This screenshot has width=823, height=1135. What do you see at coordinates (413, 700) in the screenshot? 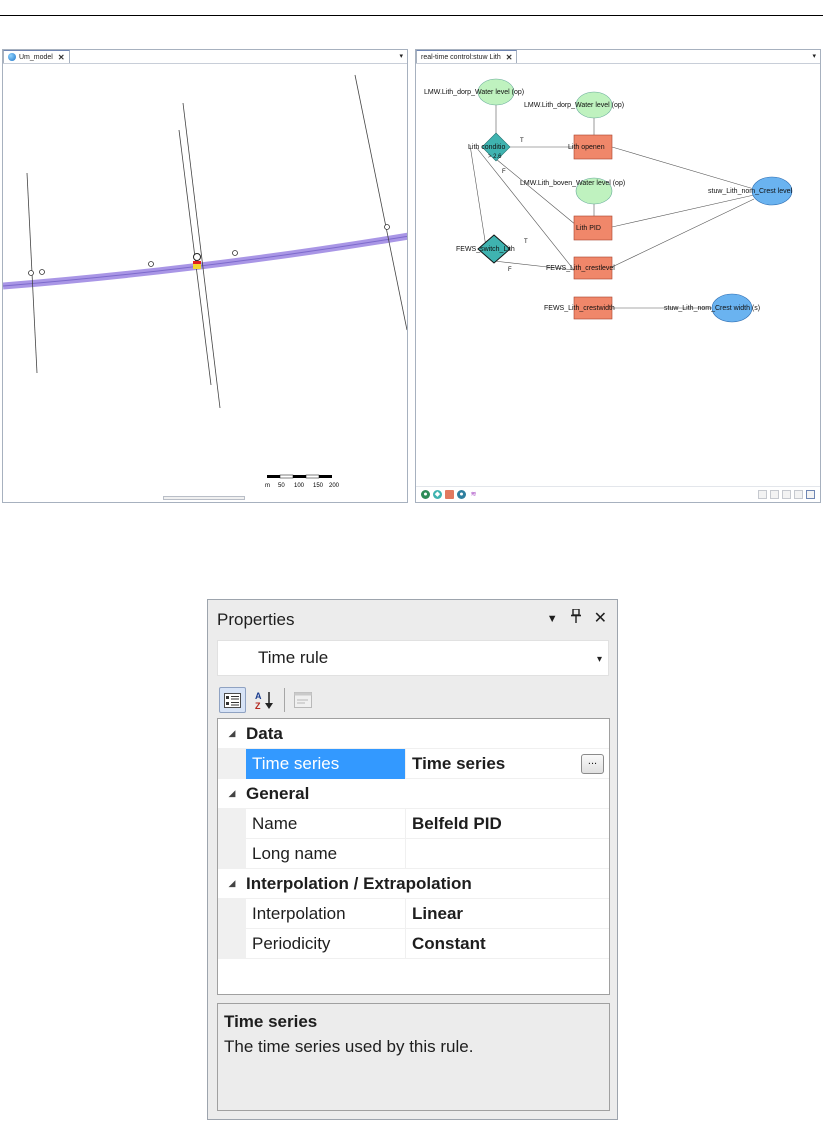
I see `properties-toolbar: AZ` at bounding box center [413, 700].